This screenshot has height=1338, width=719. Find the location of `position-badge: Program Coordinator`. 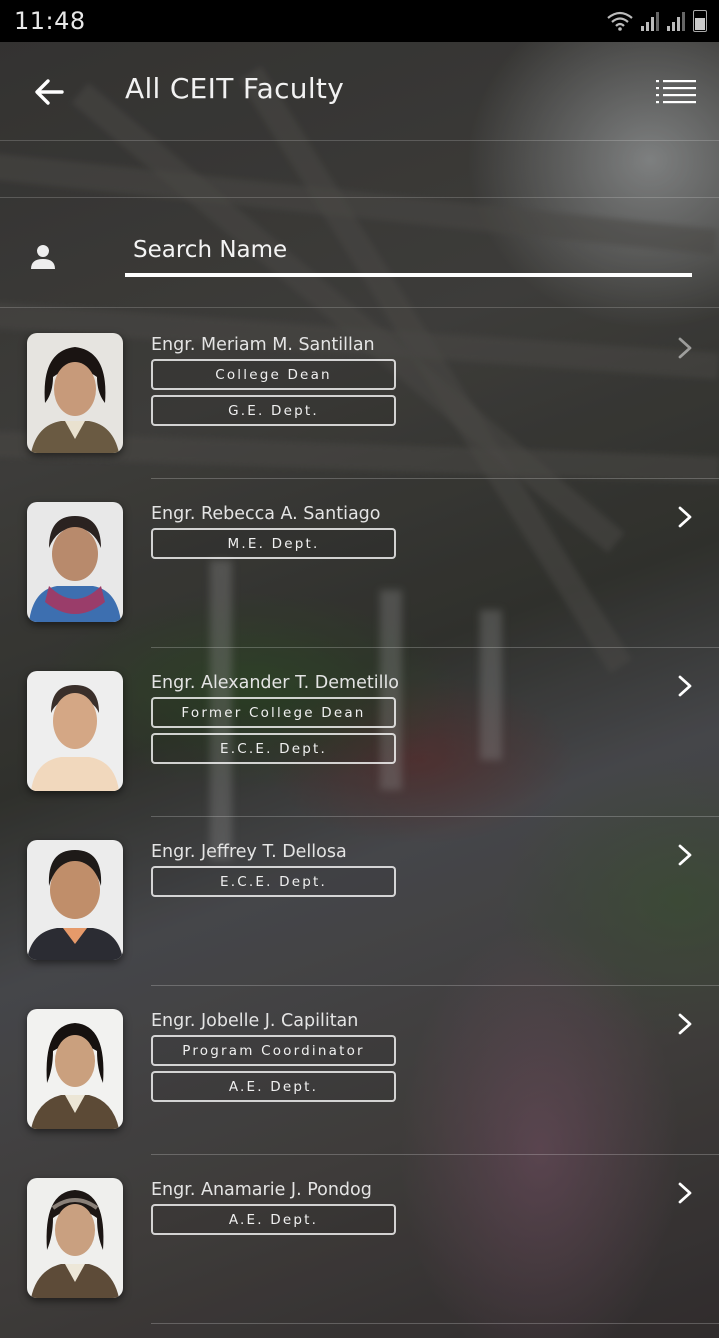

position-badge: Program Coordinator is located at coordinates (273, 1050).